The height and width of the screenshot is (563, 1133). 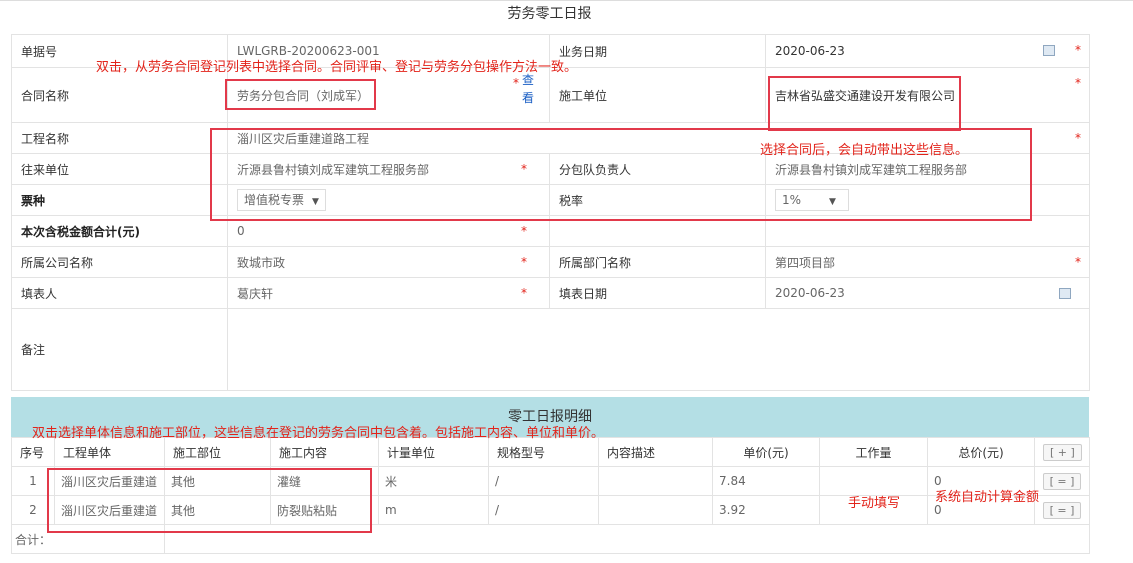 What do you see at coordinates (810, 293) in the screenshot?
I see `fill-date-value: 2020-06-23` at bounding box center [810, 293].